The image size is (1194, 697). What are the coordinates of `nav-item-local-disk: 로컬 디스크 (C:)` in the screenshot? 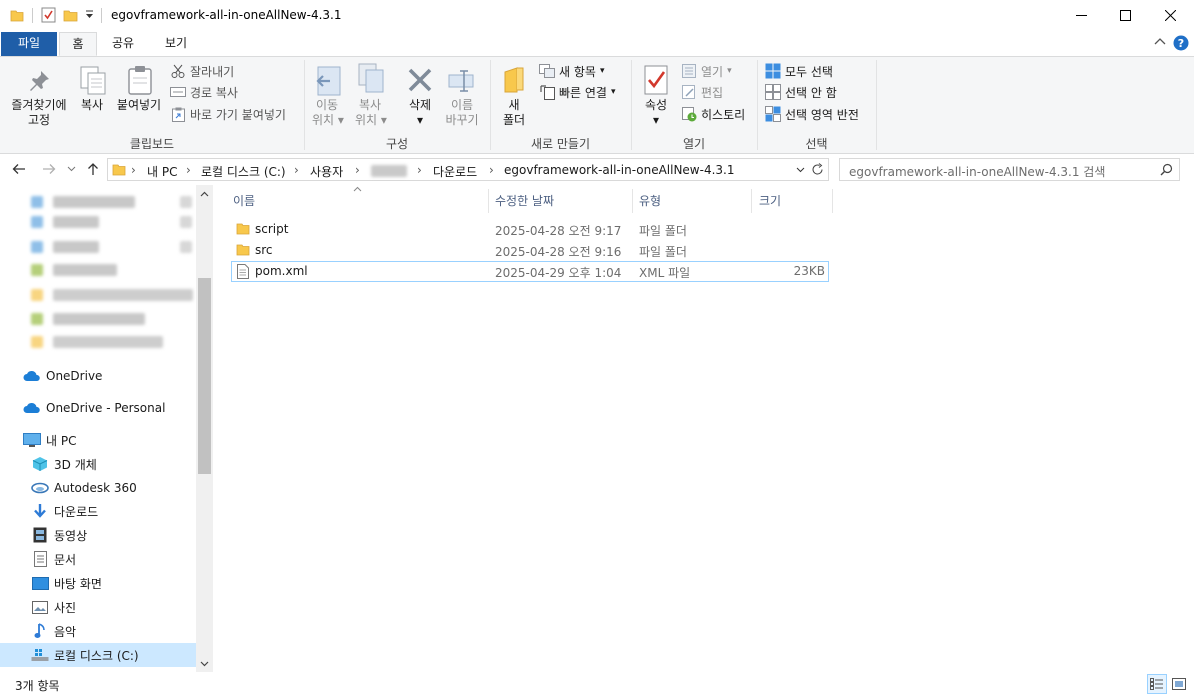 It's located at (98, 655).